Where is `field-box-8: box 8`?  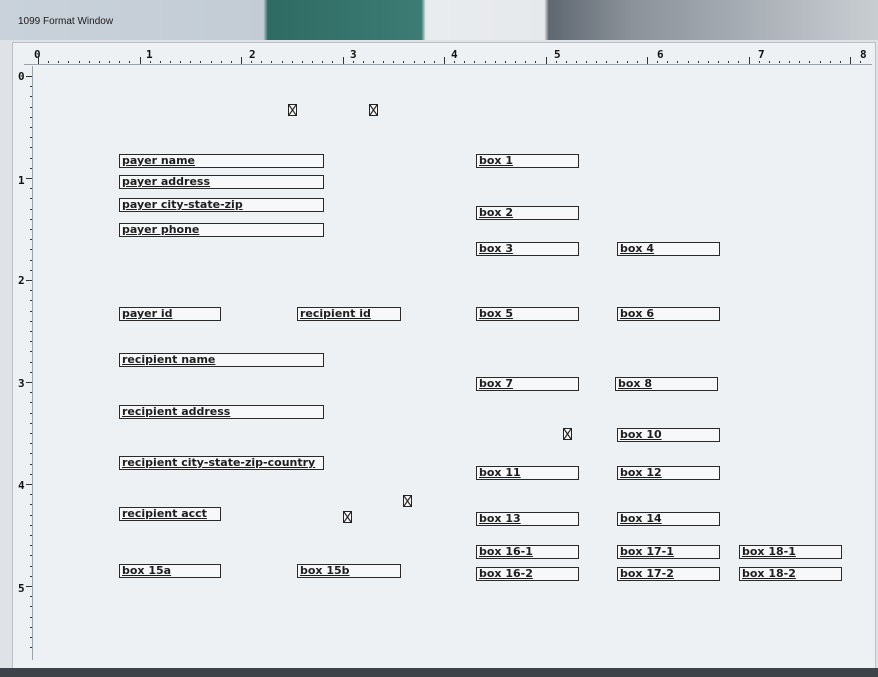
field-box-8: box 8 is located at coordinates (666, 384).